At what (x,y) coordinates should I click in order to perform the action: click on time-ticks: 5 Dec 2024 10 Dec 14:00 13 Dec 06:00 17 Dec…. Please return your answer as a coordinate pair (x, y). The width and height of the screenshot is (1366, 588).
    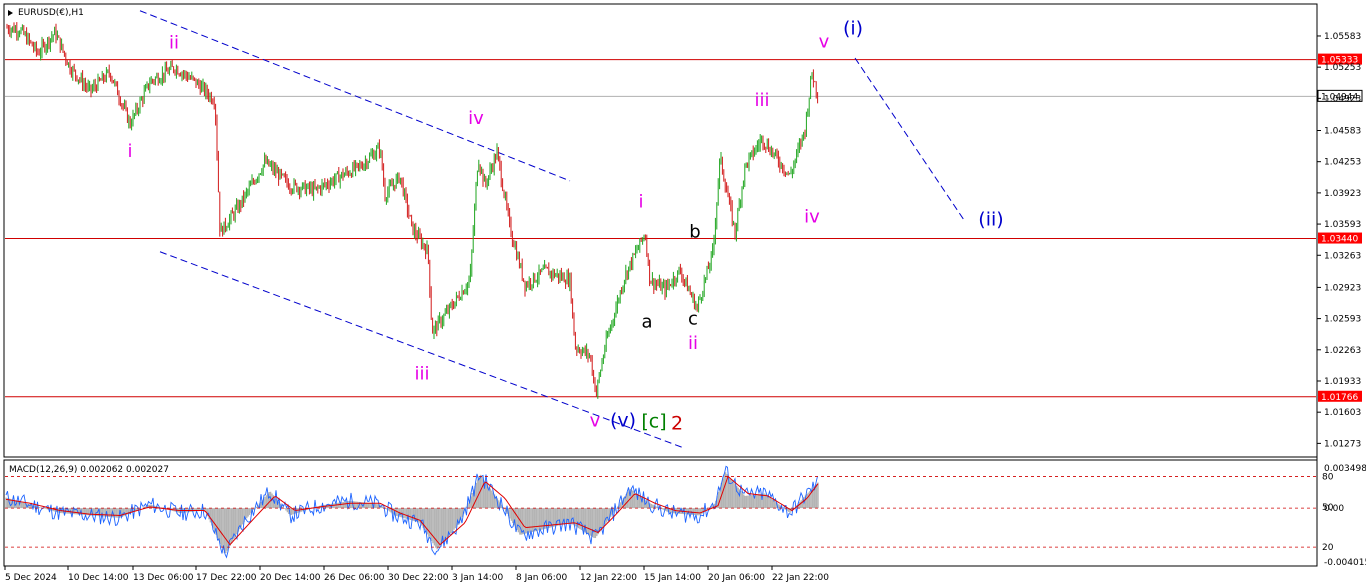
    Looking at the image, I should click on (416, 574).